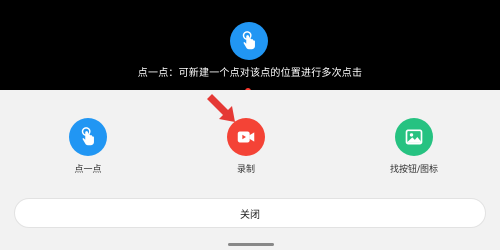 Image resolution: width=500 pixels, height=250 pixels. What do you see at coordinates (245, 170) in the screenshot?
I see `option-record-label: 录制` at bounding box center [245, 170].